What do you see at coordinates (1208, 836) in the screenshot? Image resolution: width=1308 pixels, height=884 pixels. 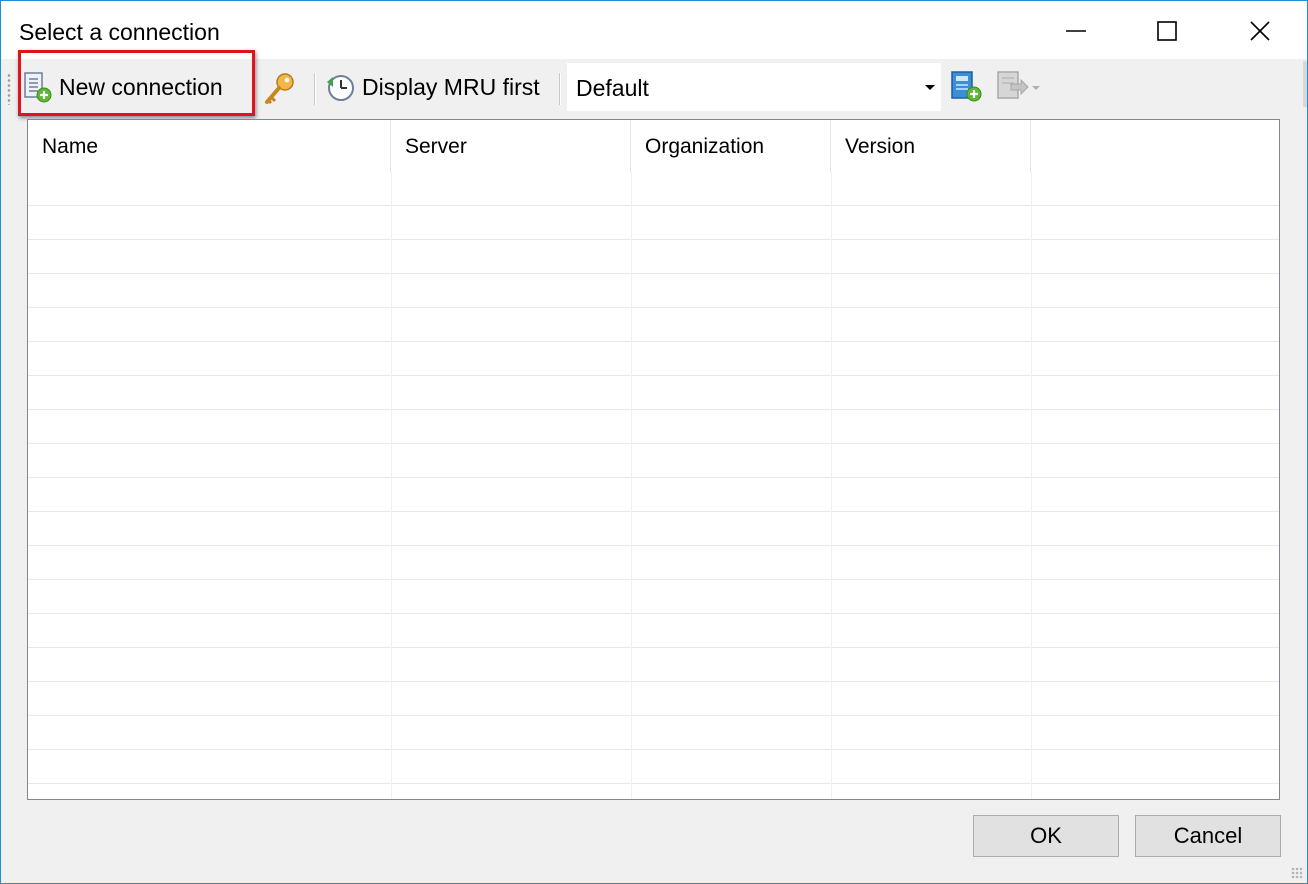 I see `cancel-button: Cancel` at bounding box center [1208, 836].